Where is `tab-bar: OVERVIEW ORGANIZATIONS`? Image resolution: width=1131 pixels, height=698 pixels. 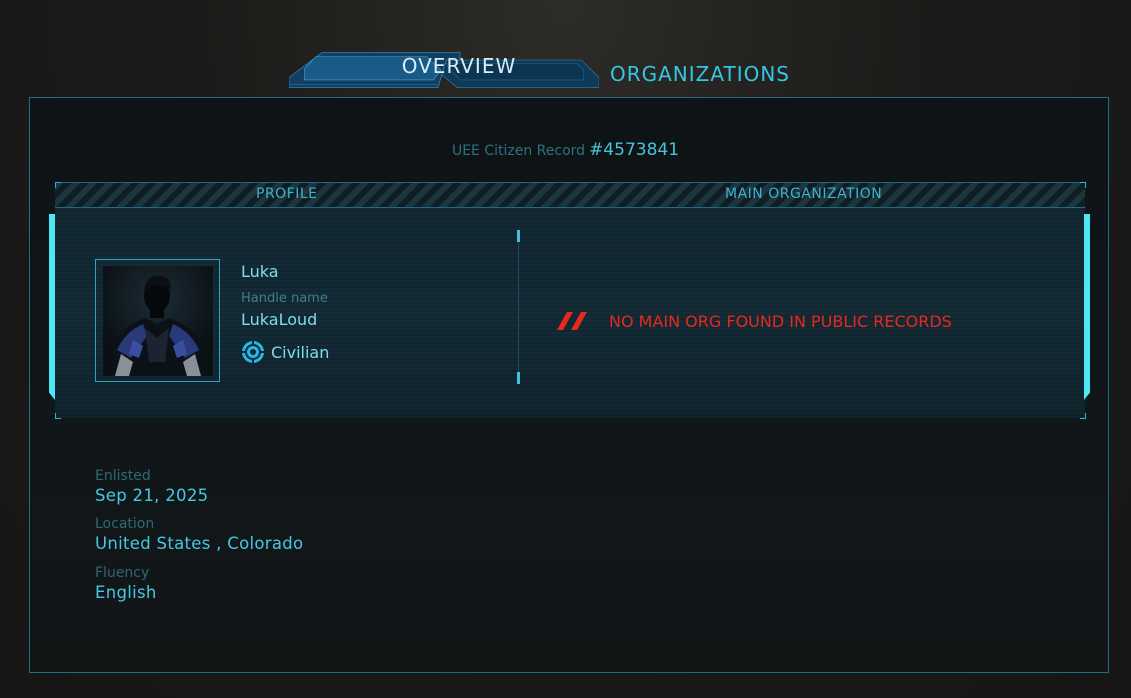
tab-bar: OVERVIEW ORGANIZATIONS is located at coordinates (570, 70).